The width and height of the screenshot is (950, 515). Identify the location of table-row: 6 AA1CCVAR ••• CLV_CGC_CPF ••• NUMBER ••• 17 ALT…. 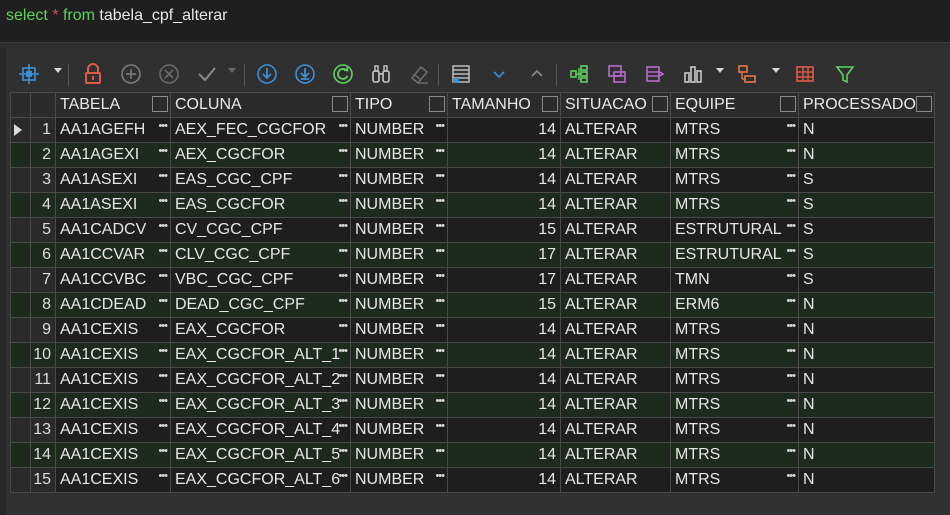
(472, 255).